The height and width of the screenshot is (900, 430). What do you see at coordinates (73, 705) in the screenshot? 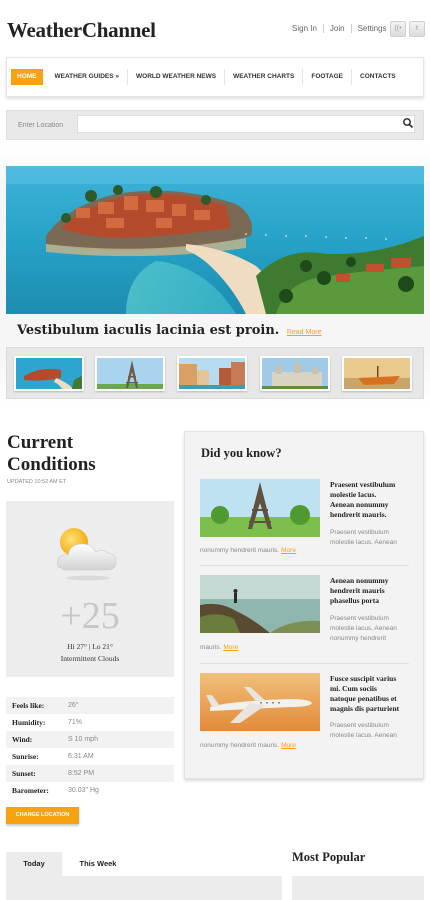
I see `stat-value: 26°` at bounding box center [73, 705].